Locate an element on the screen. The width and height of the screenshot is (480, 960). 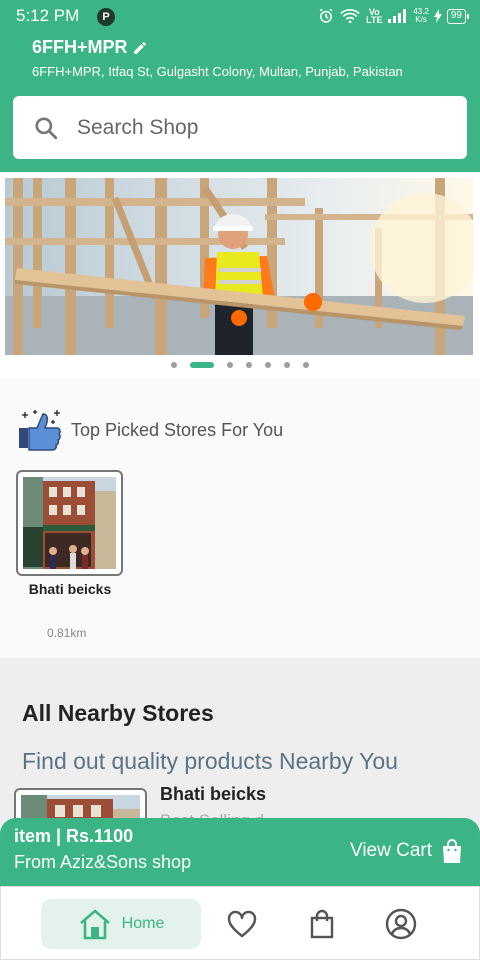
top-picked-header: Top Picked Stores For You is located at coordinates (150, 430).